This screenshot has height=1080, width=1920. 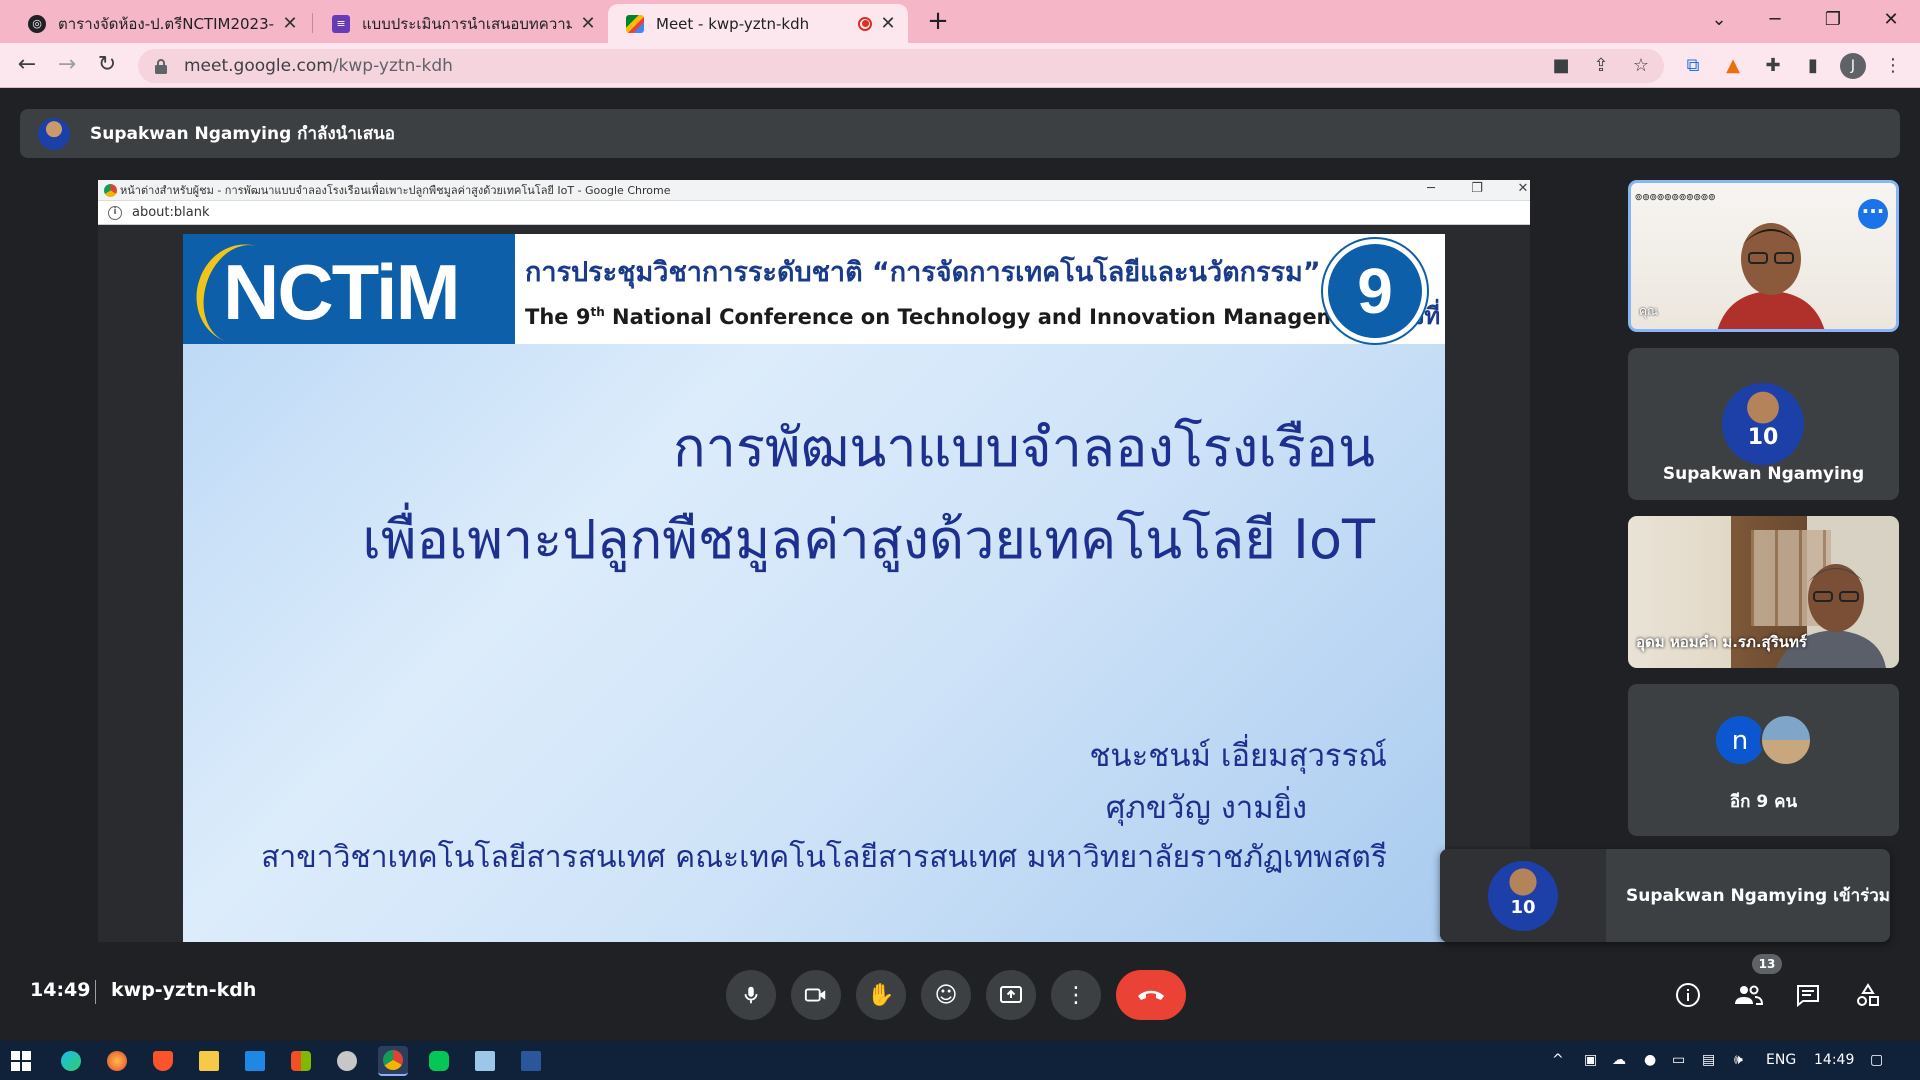 What do you see at coordinates (1763, 592) in the screenshot?
I see `participant-tile-udom: อุดม หอมคำ ม.รภ.สุรินทร์` at bounding box center [1763, 592].